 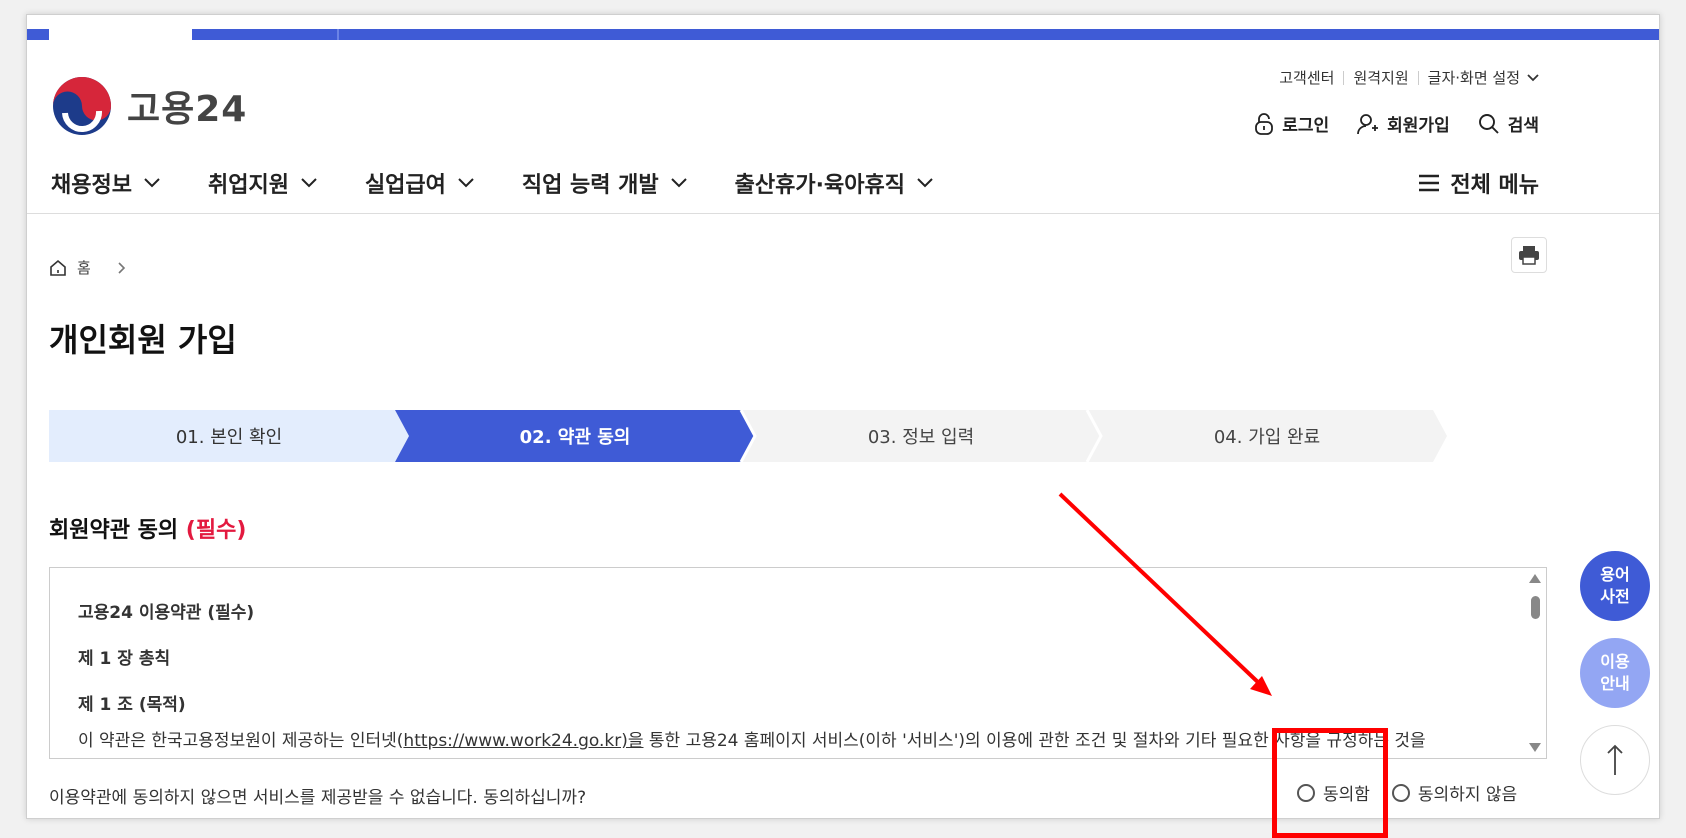 I want to click on signup-steps: 01. 본인 확인 02. 약관 동의 03. 정보 입력 04. 가입 완료, so click(x=798, y=436).